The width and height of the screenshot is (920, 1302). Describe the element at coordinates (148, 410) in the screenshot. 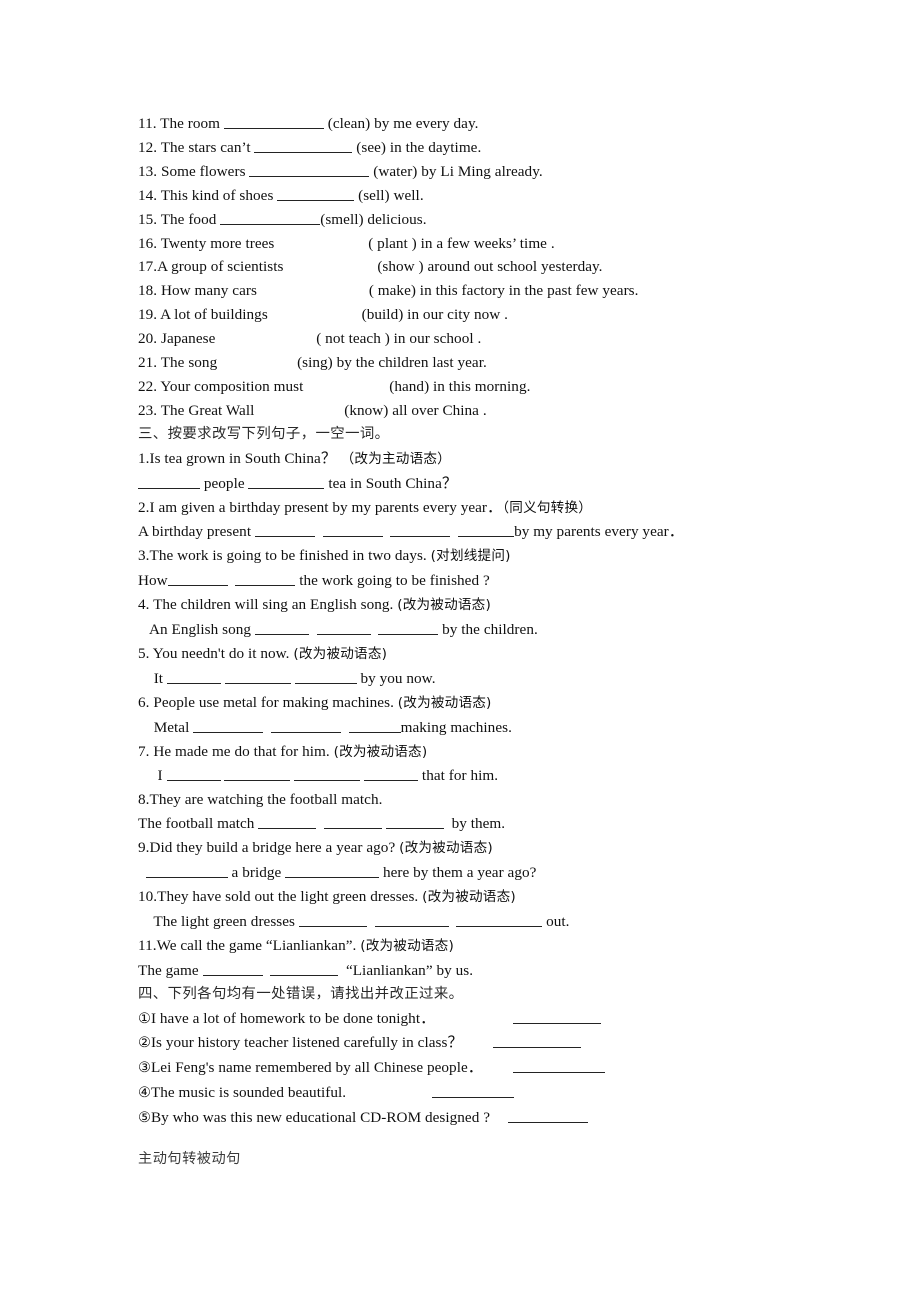

I see `item-number: 23.` at that location.